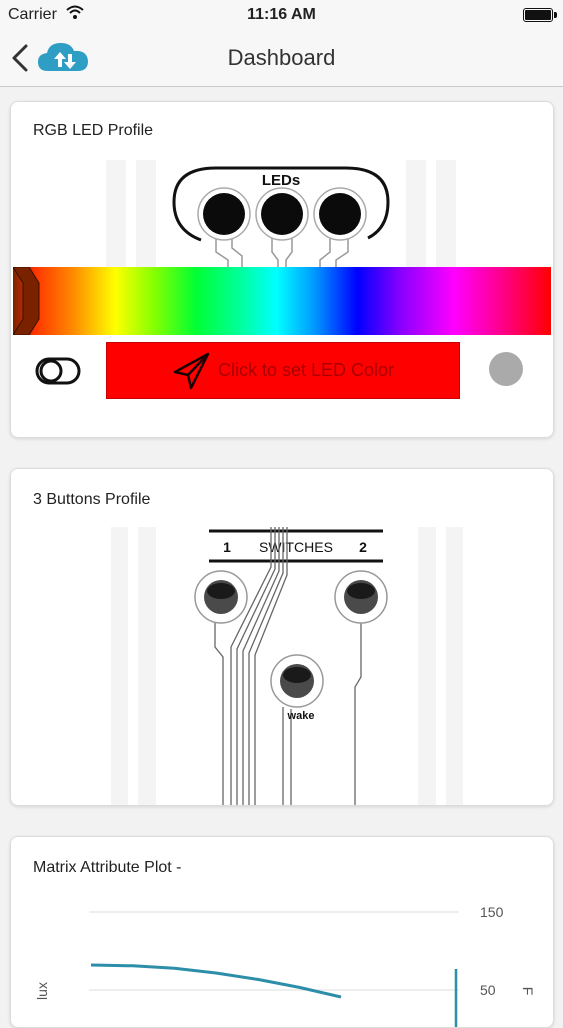 The height and width of the screenshot is (1028, 563). What do you see at coordinates (27, 301) in the screenshot?
I see `spectrum-slider-handle` at bounding box center [27, 301].